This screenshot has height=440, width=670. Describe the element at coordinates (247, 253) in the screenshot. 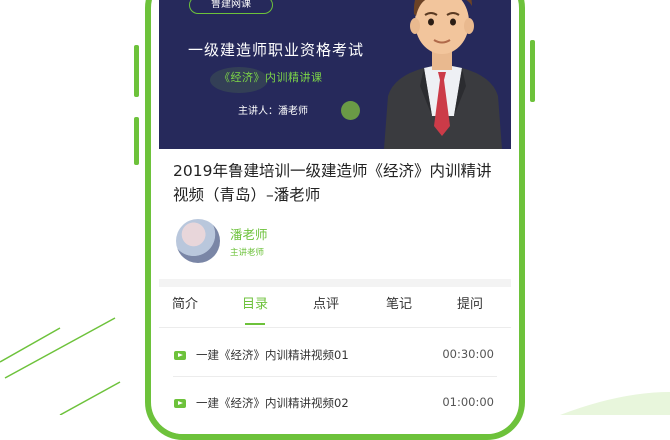

I see `teacher-role: 主讲老师` at that location.